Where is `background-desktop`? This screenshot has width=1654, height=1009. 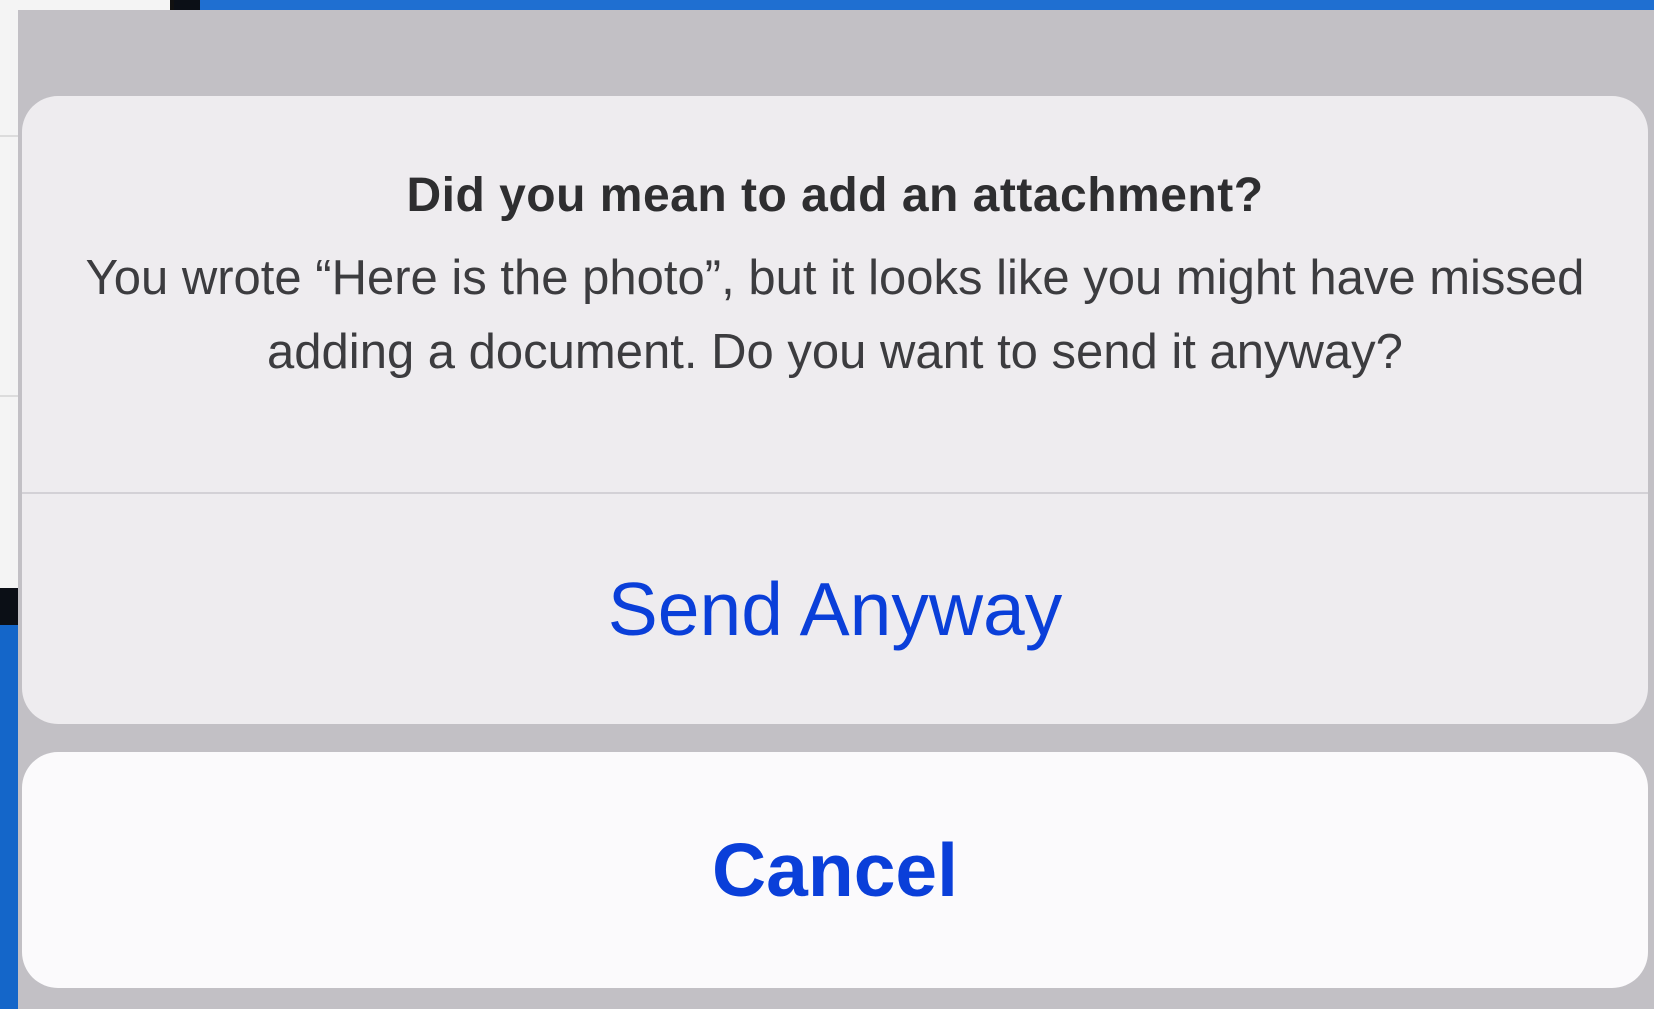 background-desktop is located at coordinates (9, 817).